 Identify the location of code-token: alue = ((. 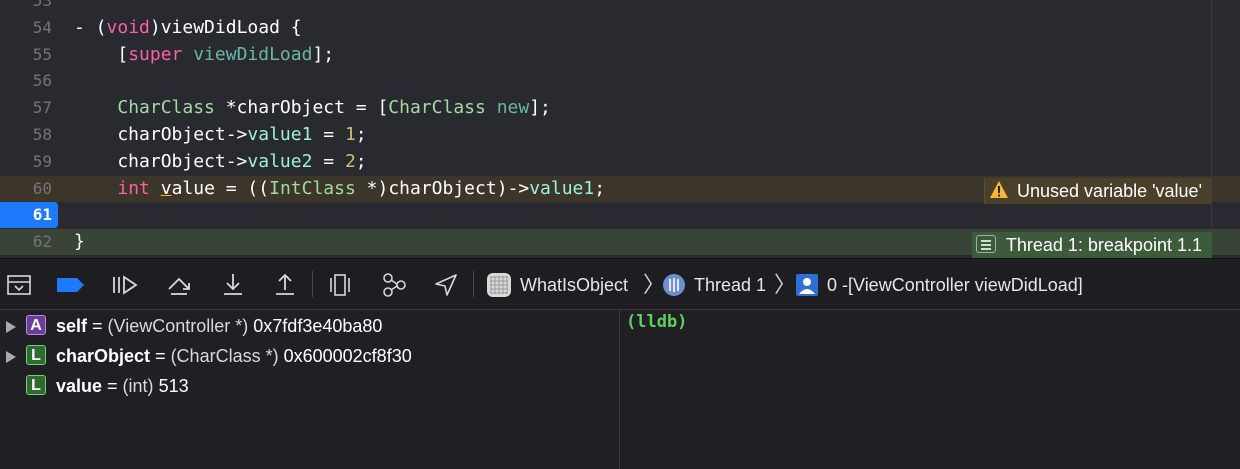
(220, 188).